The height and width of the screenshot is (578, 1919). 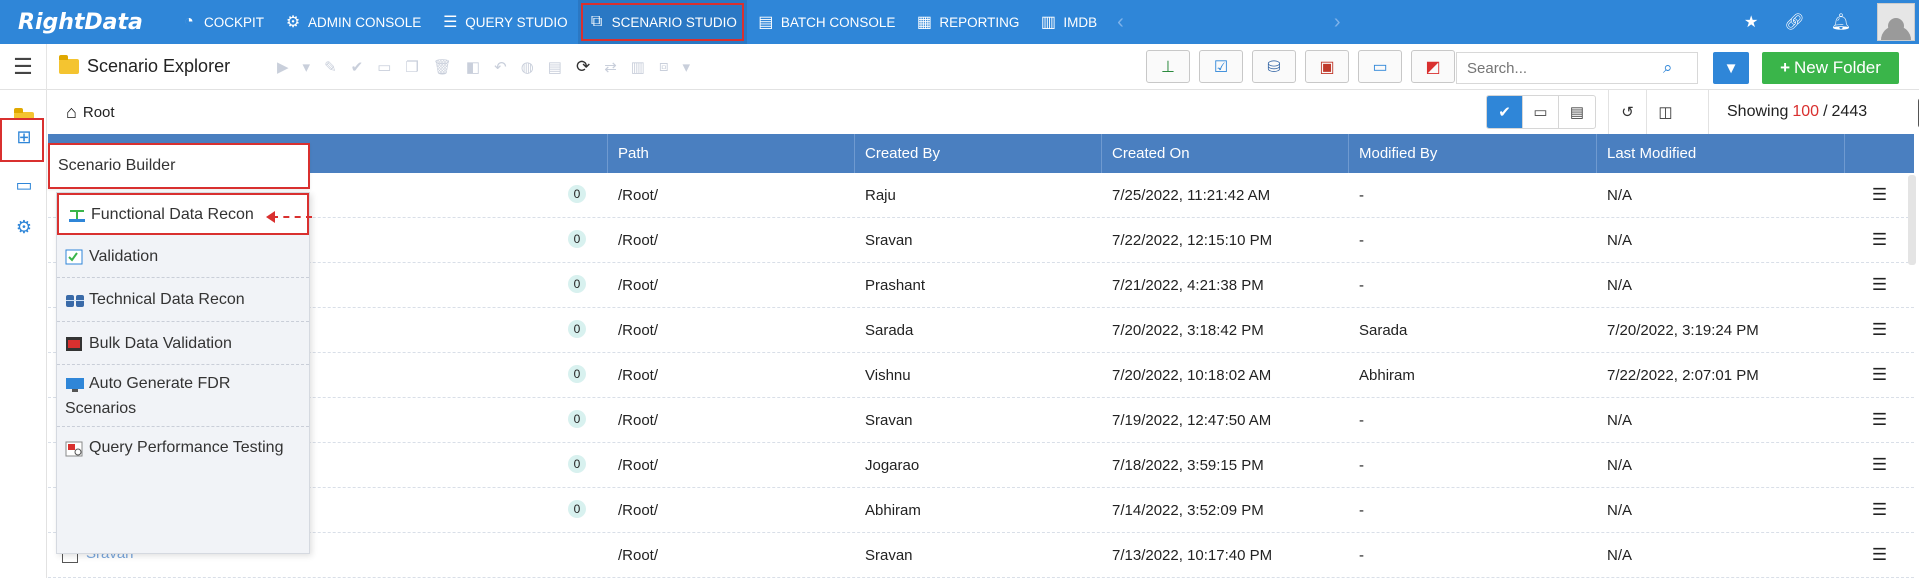 What do you see at coordinates (889, 555) in the screenshot?
I see `cell-created-by: Sravan` at bounding box center [889, 555].